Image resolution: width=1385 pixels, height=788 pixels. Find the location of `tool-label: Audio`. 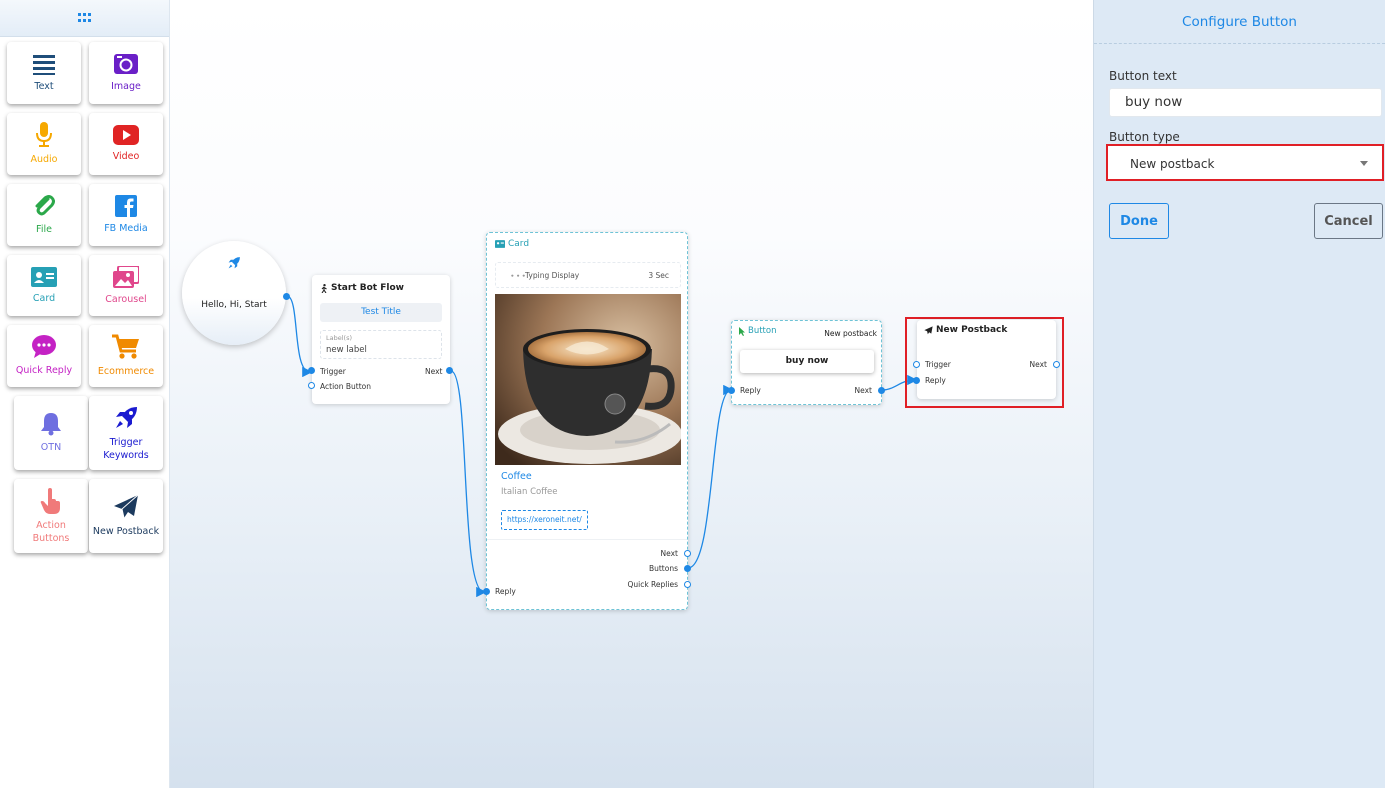

tool-label: Audio is located at coordinates (44, 159).